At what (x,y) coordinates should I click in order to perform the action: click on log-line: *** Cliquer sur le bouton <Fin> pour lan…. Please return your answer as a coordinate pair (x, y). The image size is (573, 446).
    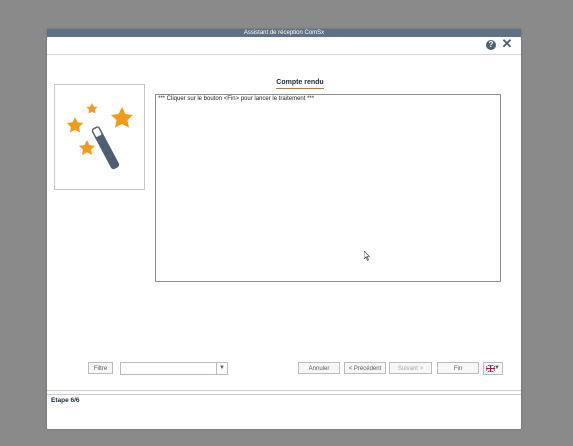
    Looking at the image, I should click on (236, 99).